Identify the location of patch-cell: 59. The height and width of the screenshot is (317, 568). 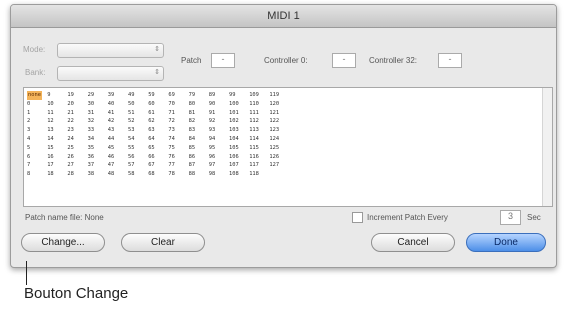
(151, 95).